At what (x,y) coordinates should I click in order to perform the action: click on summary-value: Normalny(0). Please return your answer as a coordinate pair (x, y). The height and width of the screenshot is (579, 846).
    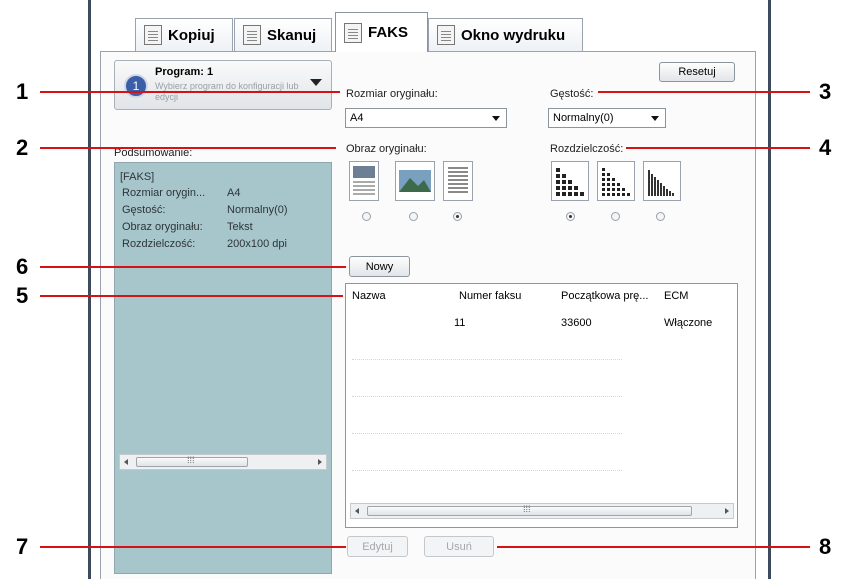
    Looking at the image, I should click on (257, 210).